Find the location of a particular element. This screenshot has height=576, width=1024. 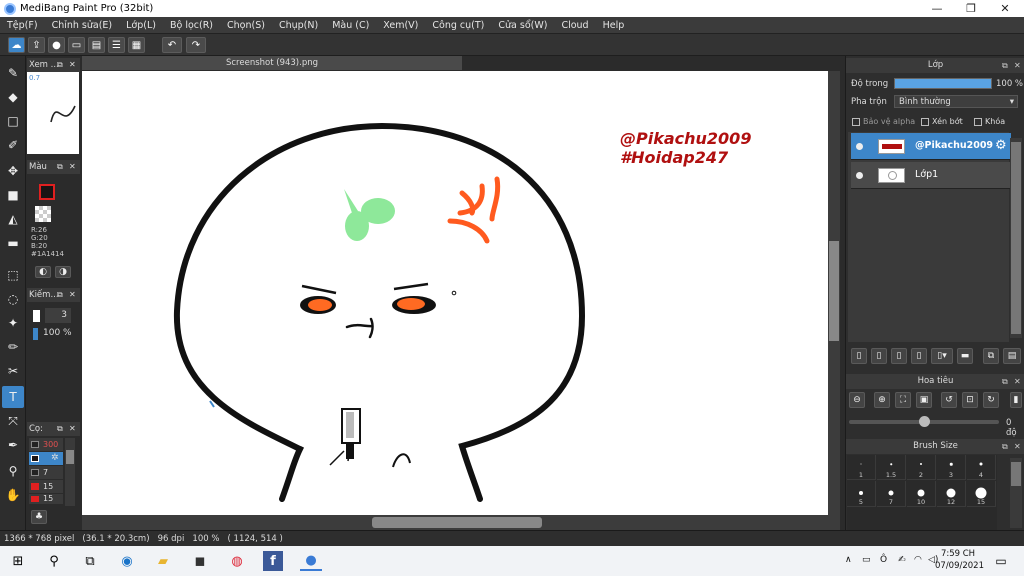

flip-icon: ▮ is located at coordinates (1016, 400).